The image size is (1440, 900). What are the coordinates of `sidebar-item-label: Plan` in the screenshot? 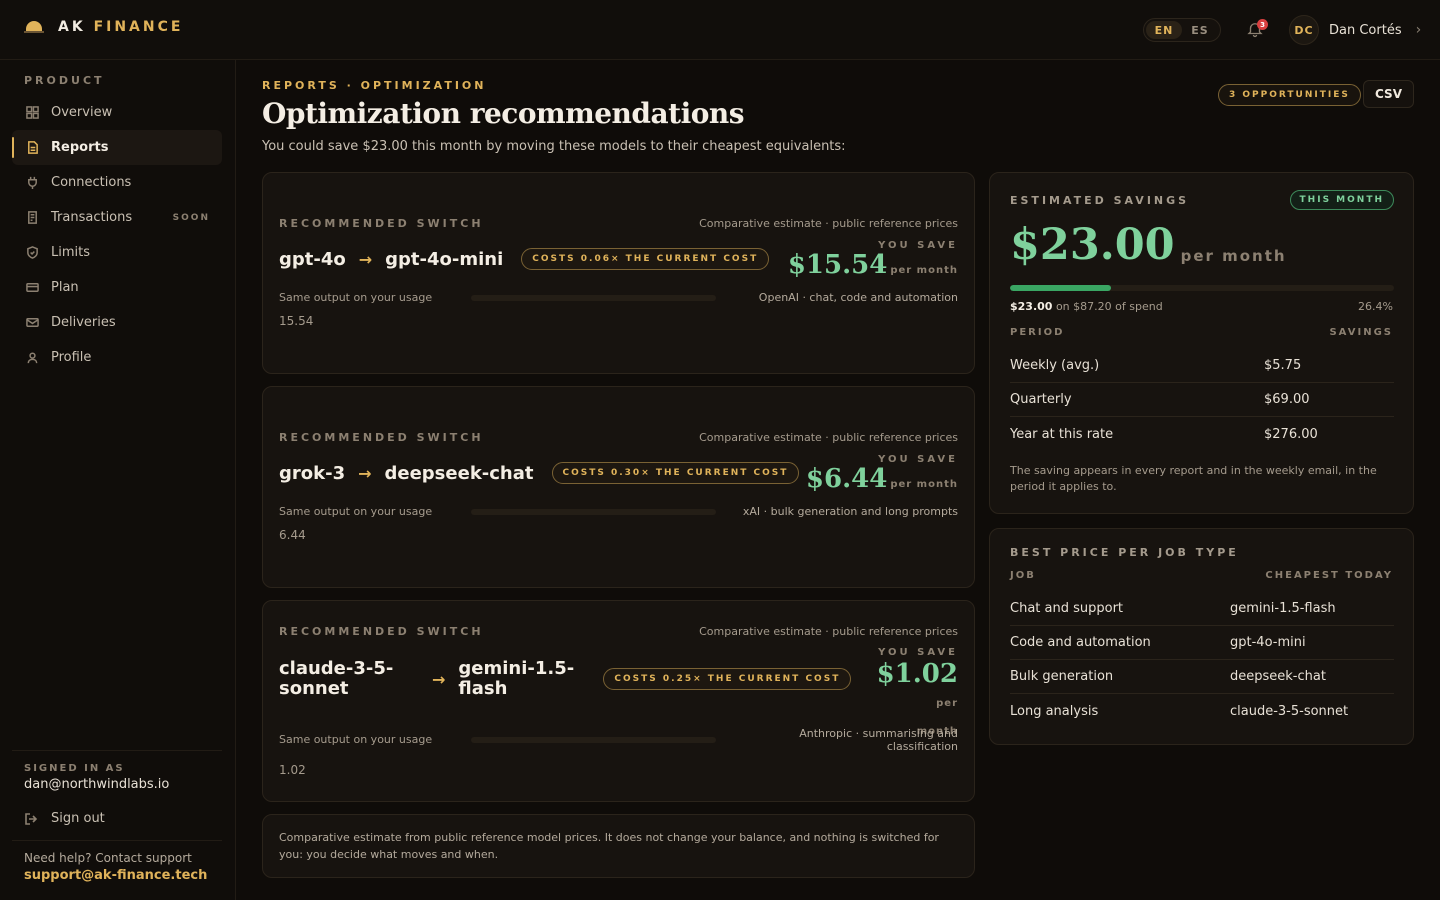 It's located at (65, 287).